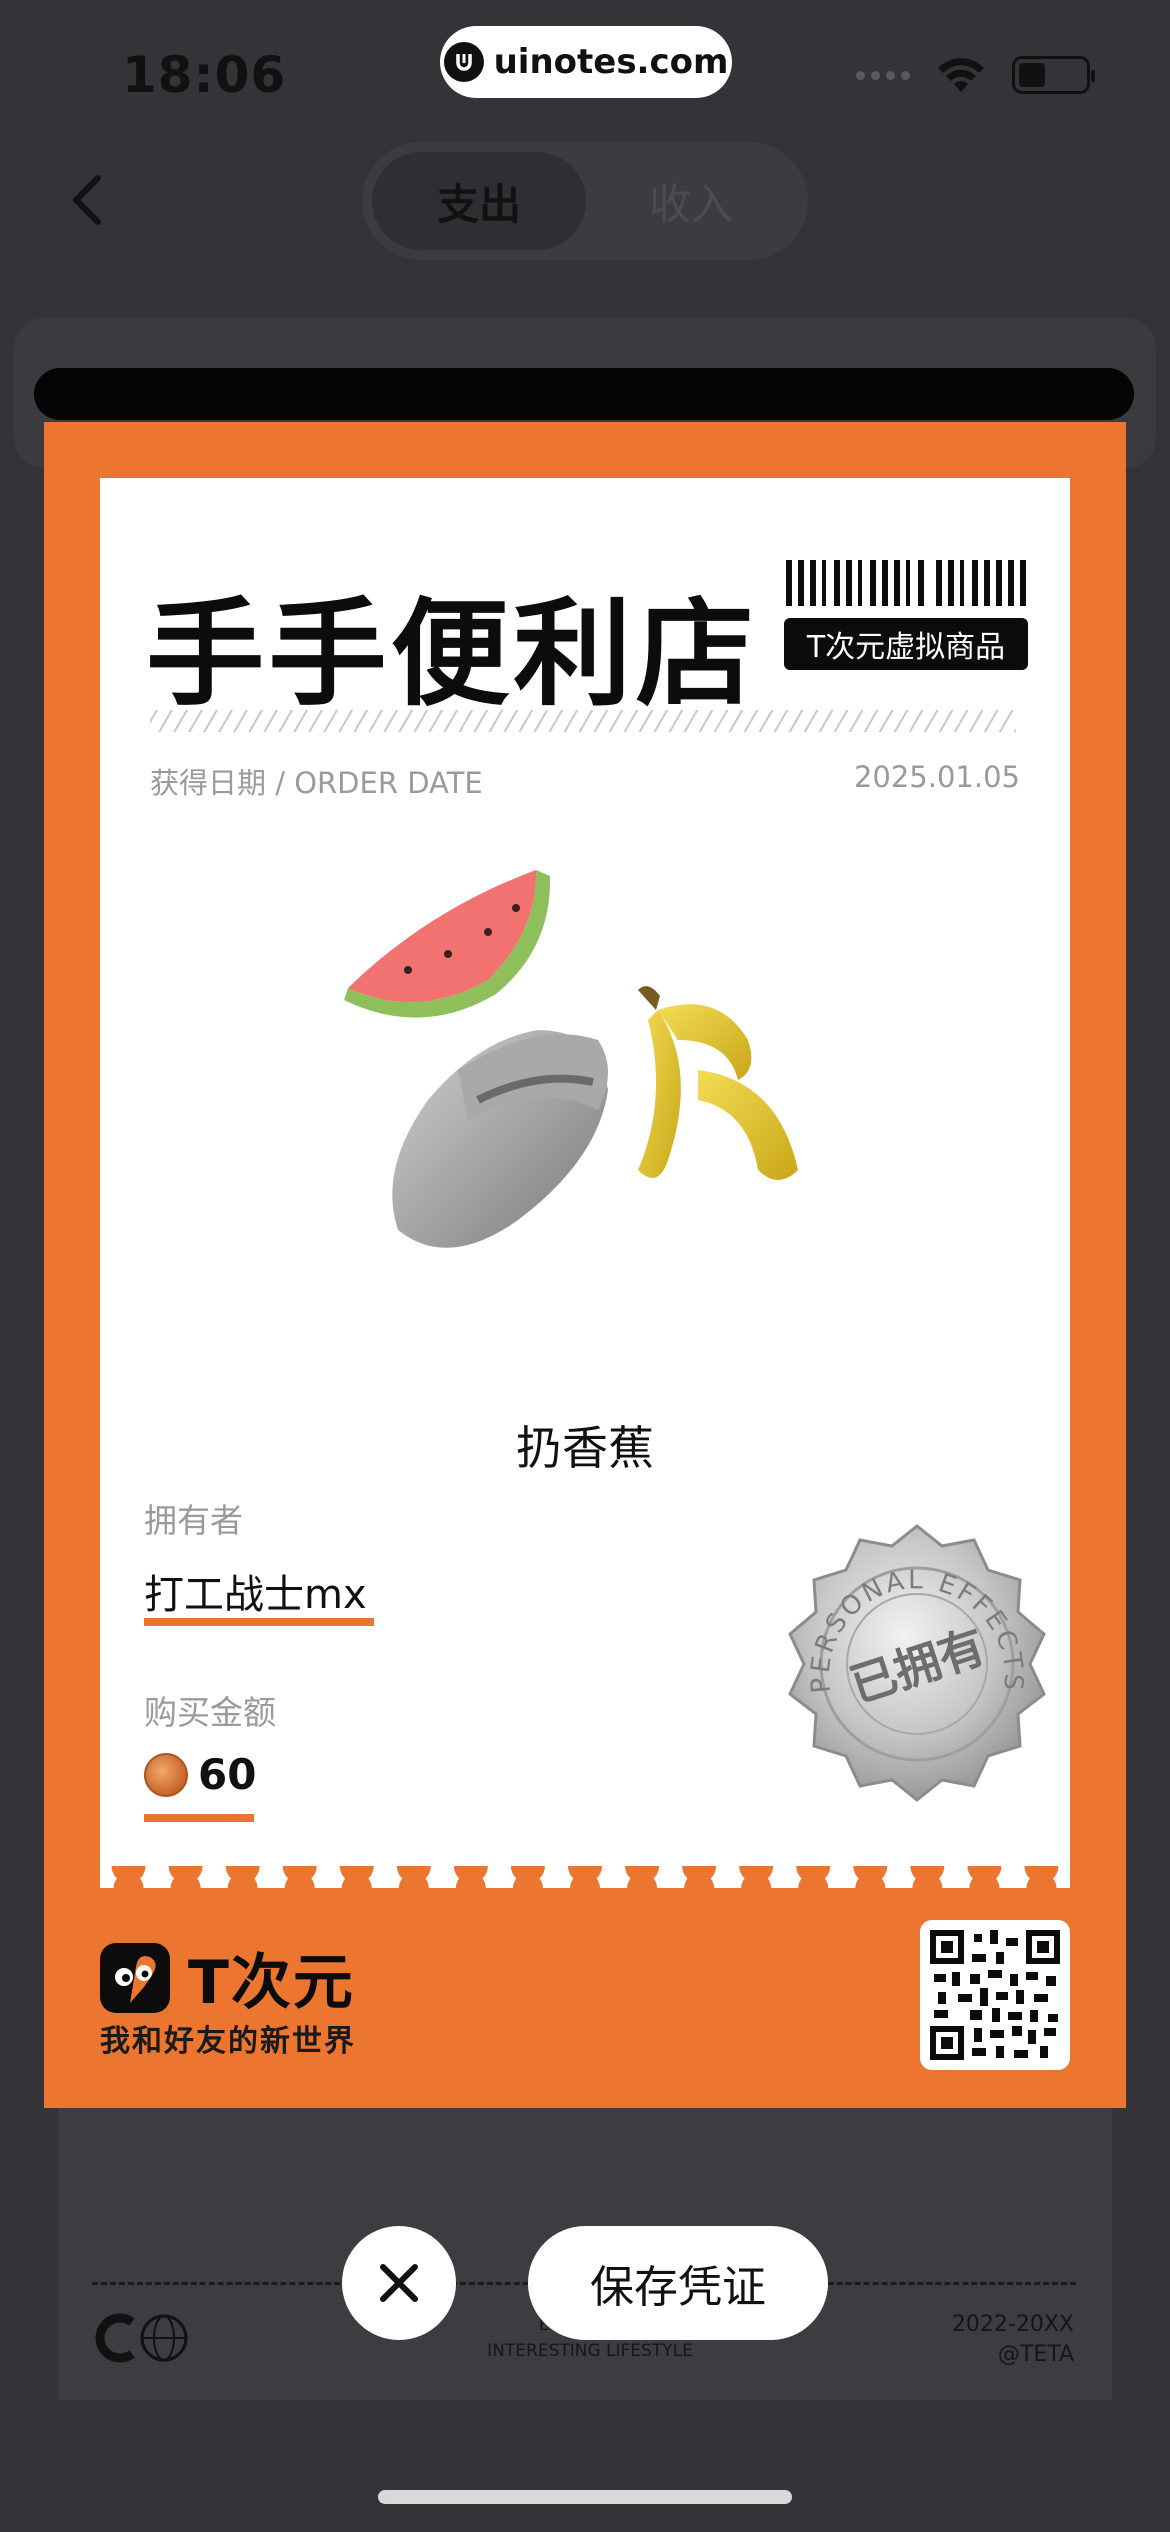 The image size is (1170, 2532). What do you see at coordinates (255, 1595) in the screenshot?
I see `owner-value: 打工战士mx` at bounding box center [255, 1595].